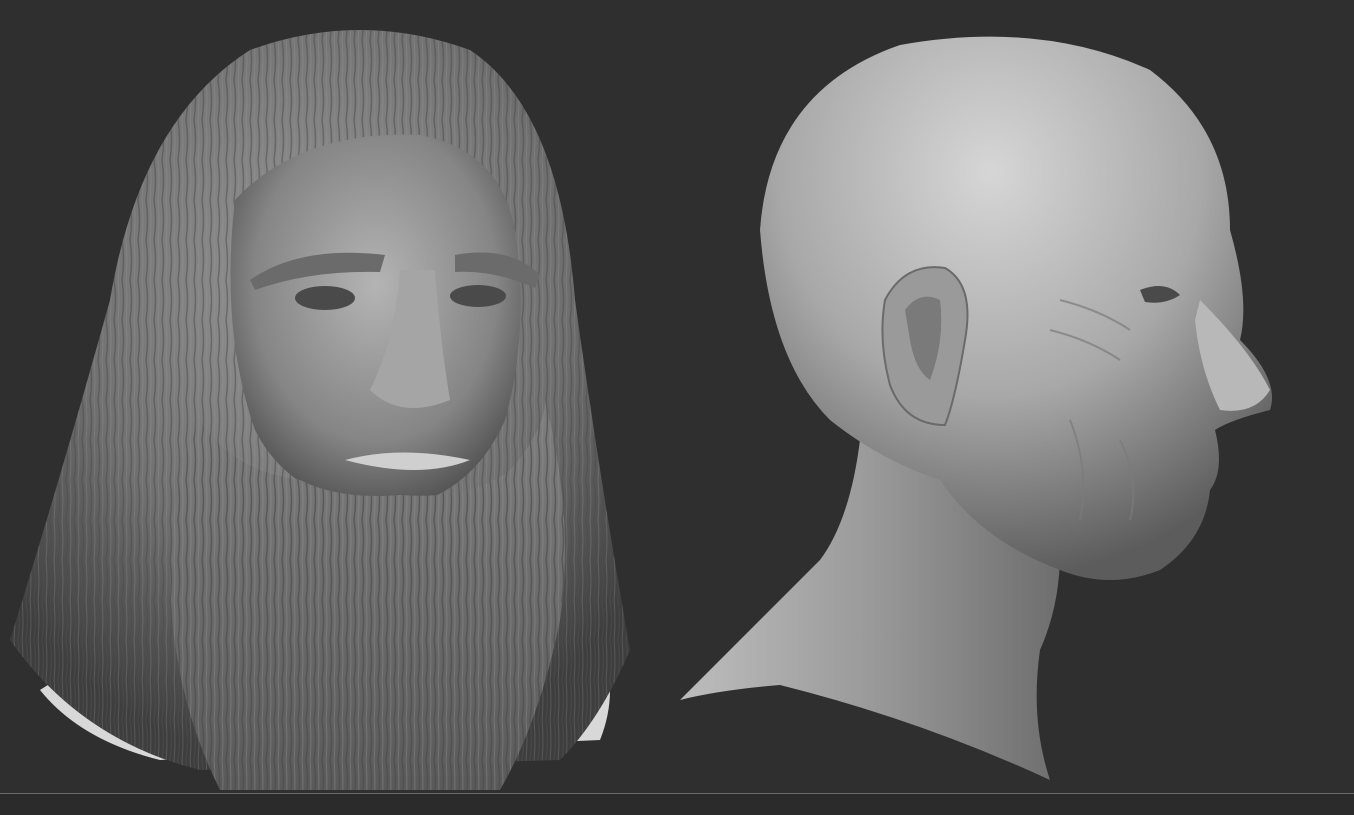 Image resolution: width=1354 pixels, height=815 pixels. What do you see at coordinates (677, 804) in the screenshot?
I see `viewport-bottom-strip` at bounding box center [677, 804].